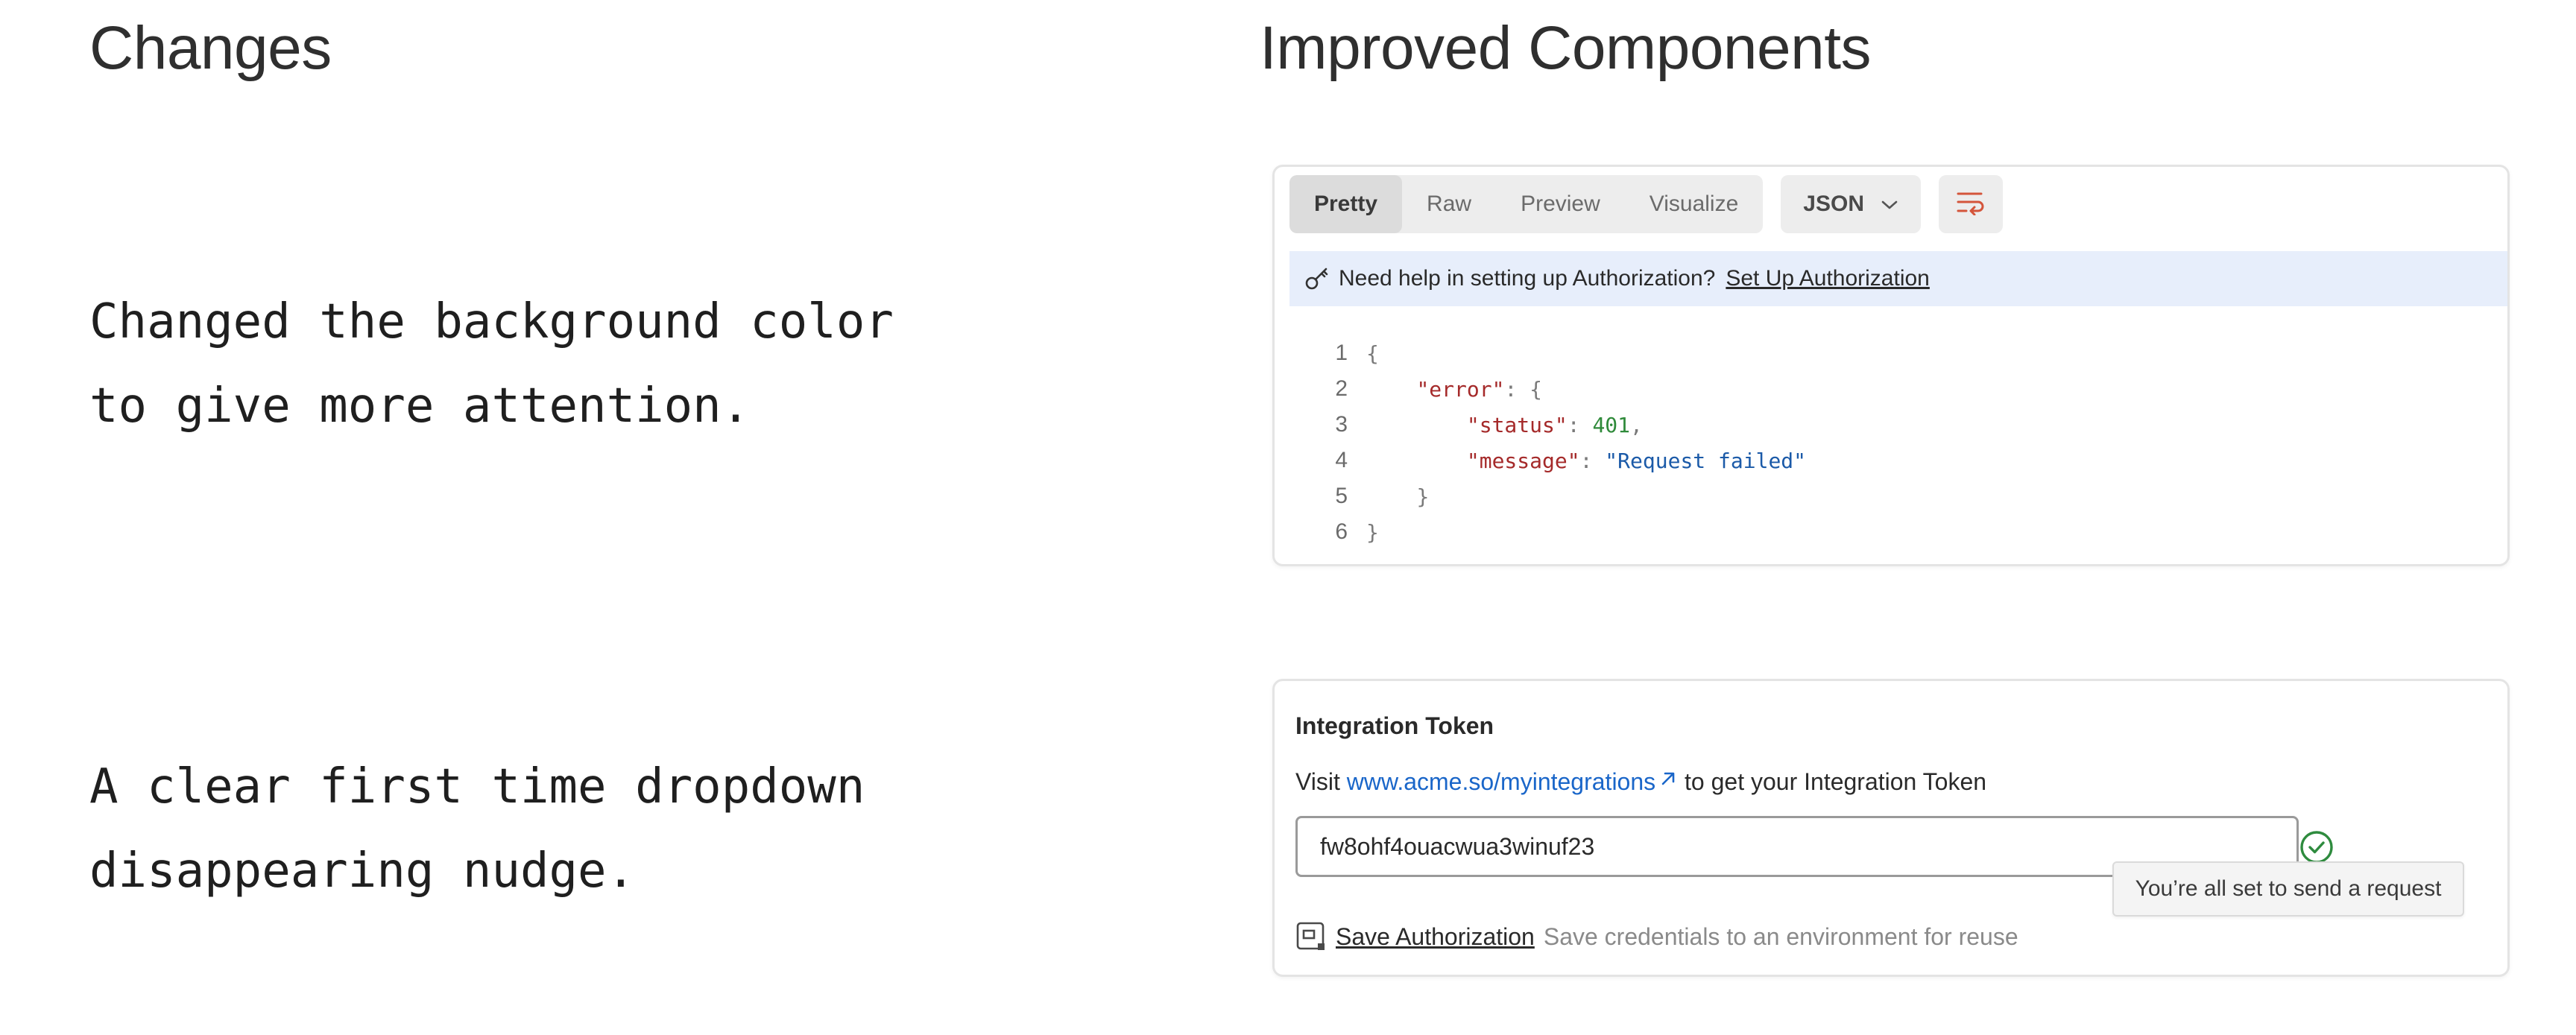 The width and height of the screenshot is (2576, 1035). I want to click on code-token: 401, so click(1611, 424).